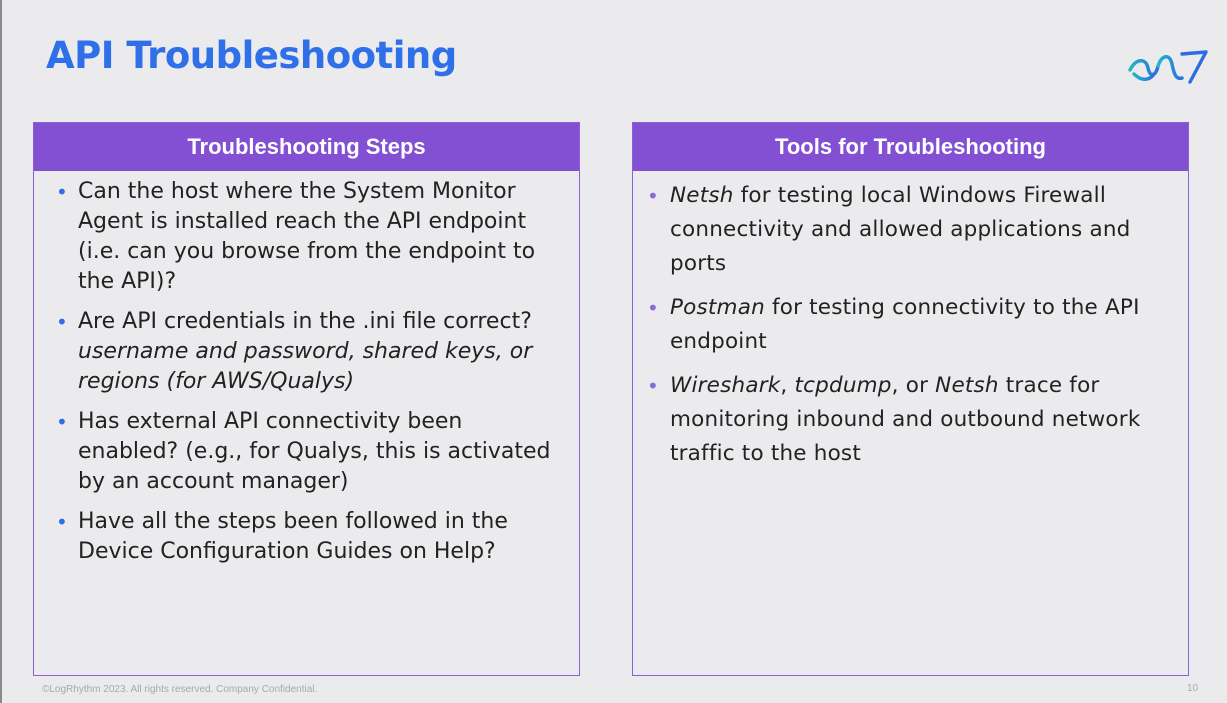 This screenshot has height=703, width=1227. I want to click on slide-title: API Troubleshooting, so click(251, 55).